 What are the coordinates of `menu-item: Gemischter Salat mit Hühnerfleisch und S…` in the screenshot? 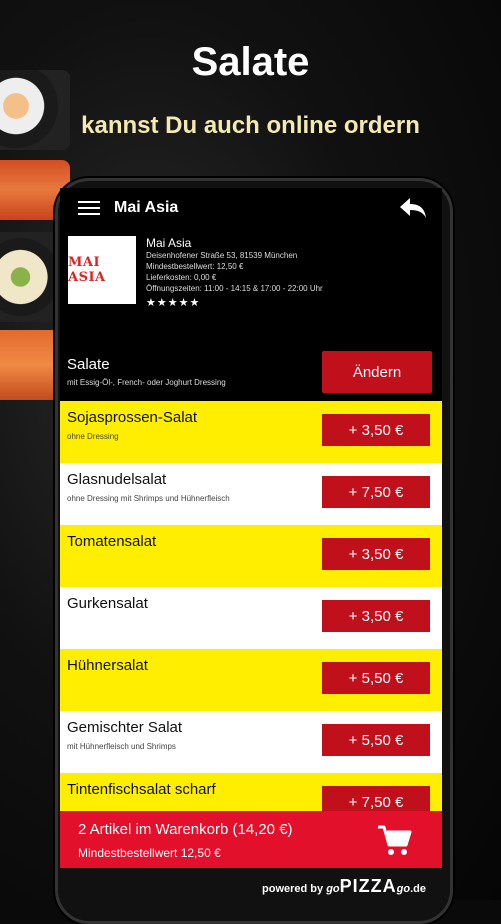 It's located at (251, 742).